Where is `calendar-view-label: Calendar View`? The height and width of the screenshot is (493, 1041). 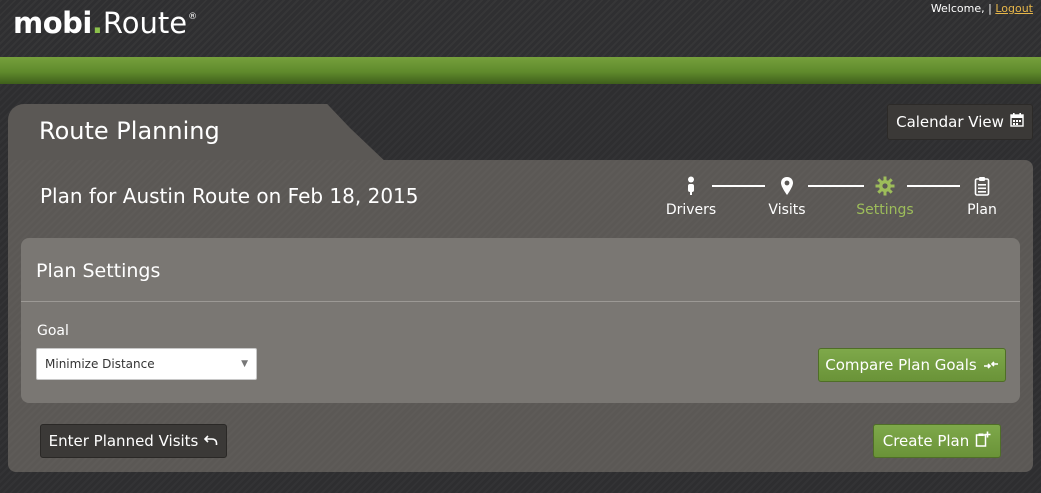
calendar-view-label: Calendar View is located at coordinates (950, 122).